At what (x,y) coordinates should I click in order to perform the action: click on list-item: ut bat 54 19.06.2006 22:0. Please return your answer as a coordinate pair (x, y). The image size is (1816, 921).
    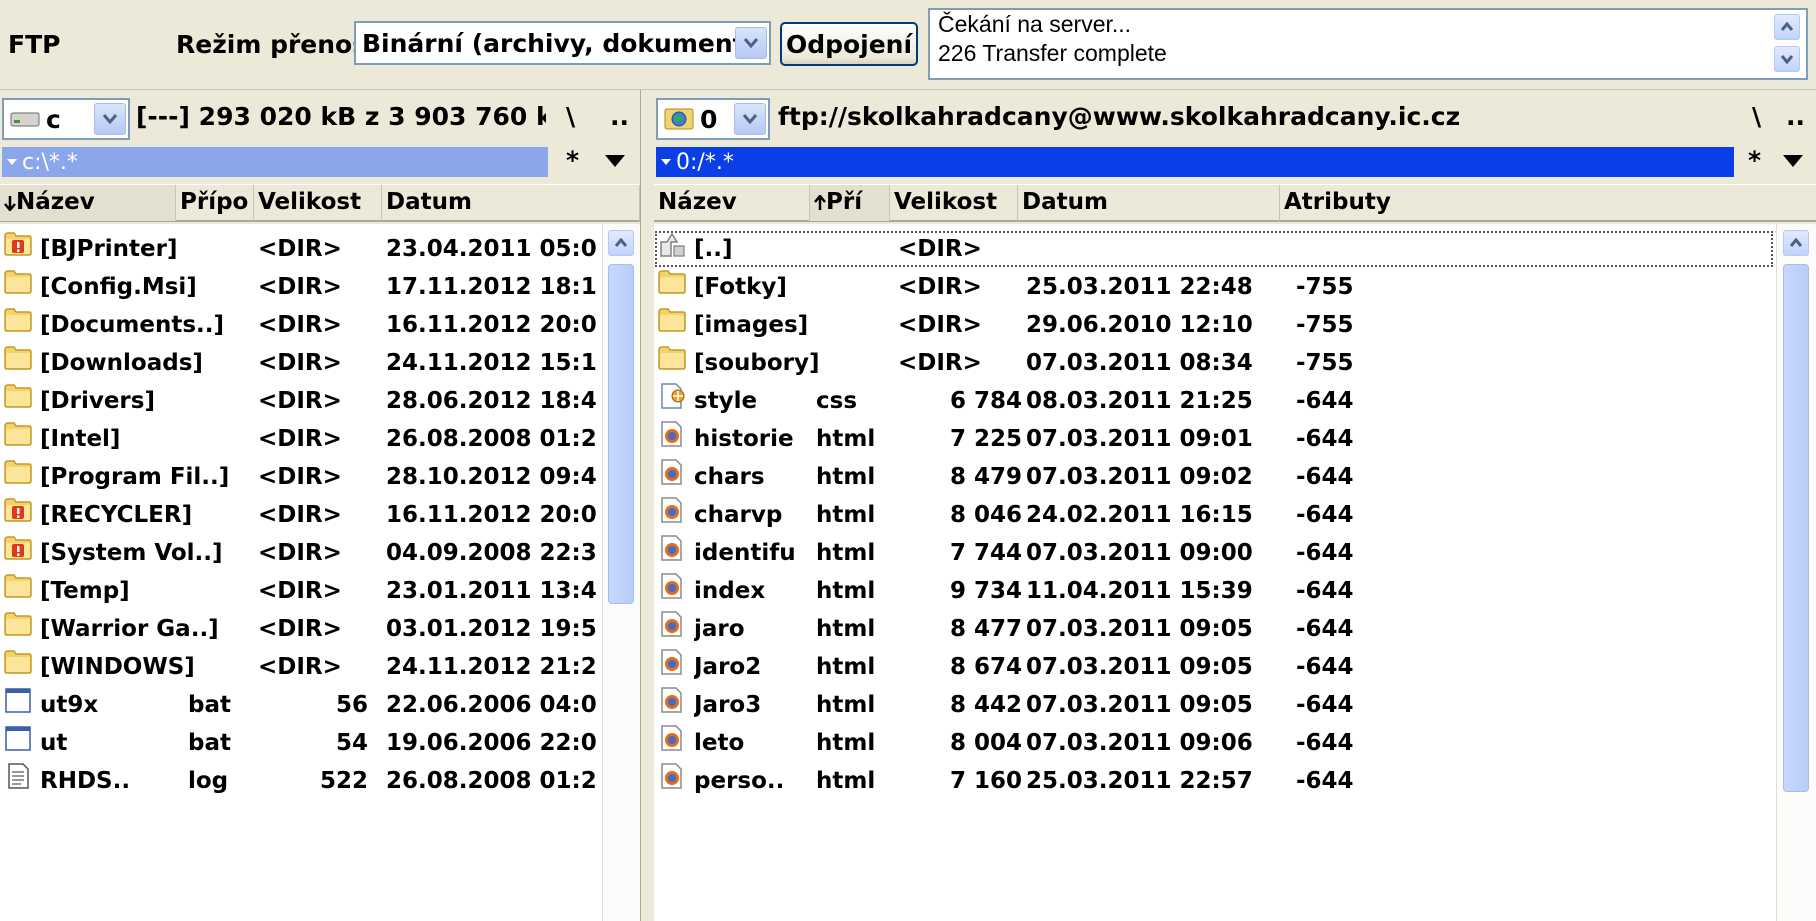
    Looking at the image, I should click on (300, 743).